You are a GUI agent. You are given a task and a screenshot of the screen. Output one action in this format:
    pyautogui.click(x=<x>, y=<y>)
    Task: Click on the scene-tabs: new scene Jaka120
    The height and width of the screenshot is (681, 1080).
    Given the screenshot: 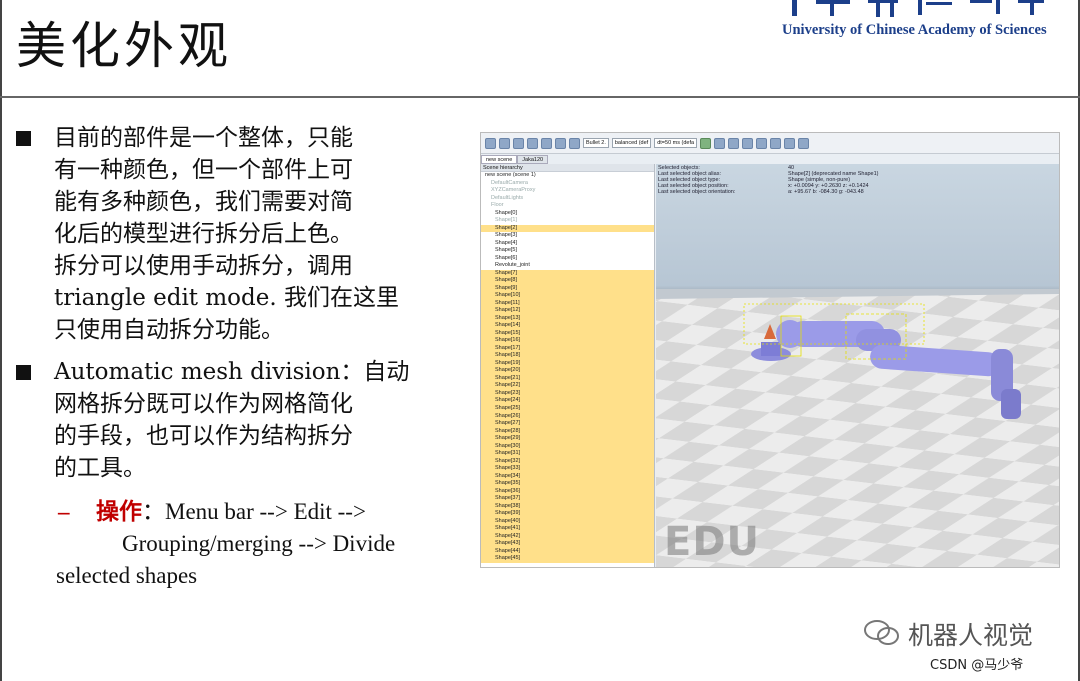 What is the action you would take?
    pyautogui.click(x=515, y=159)
    